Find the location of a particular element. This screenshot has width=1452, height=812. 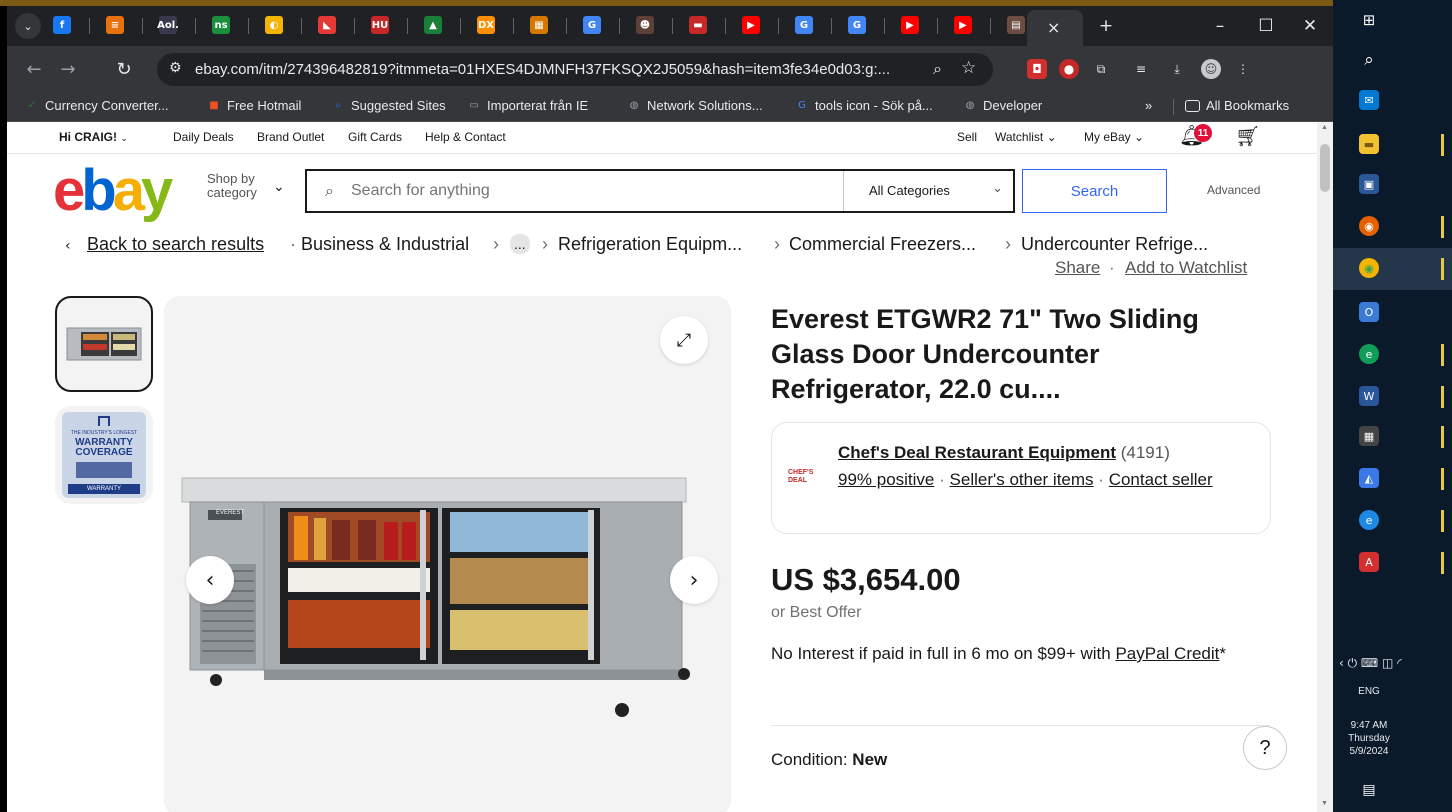

reading-list-icon: ≡ is located at coordinates (1141, 69).